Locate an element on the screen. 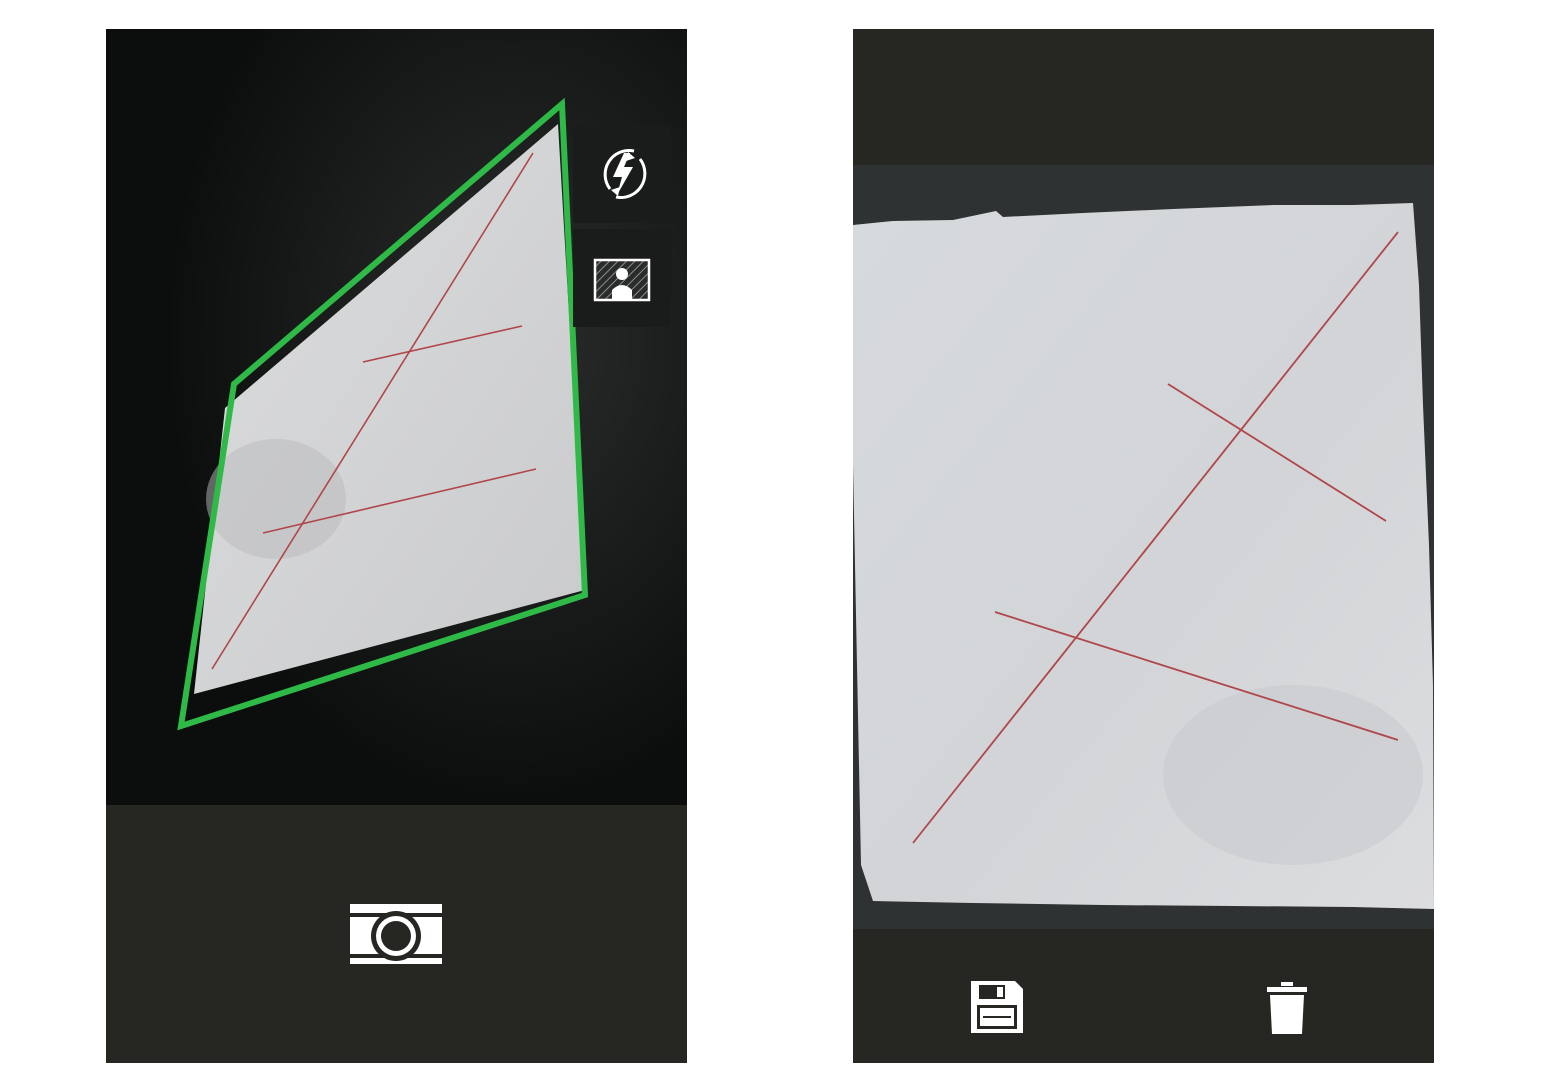  trash-icon is located at coordinates (1287, 1008).